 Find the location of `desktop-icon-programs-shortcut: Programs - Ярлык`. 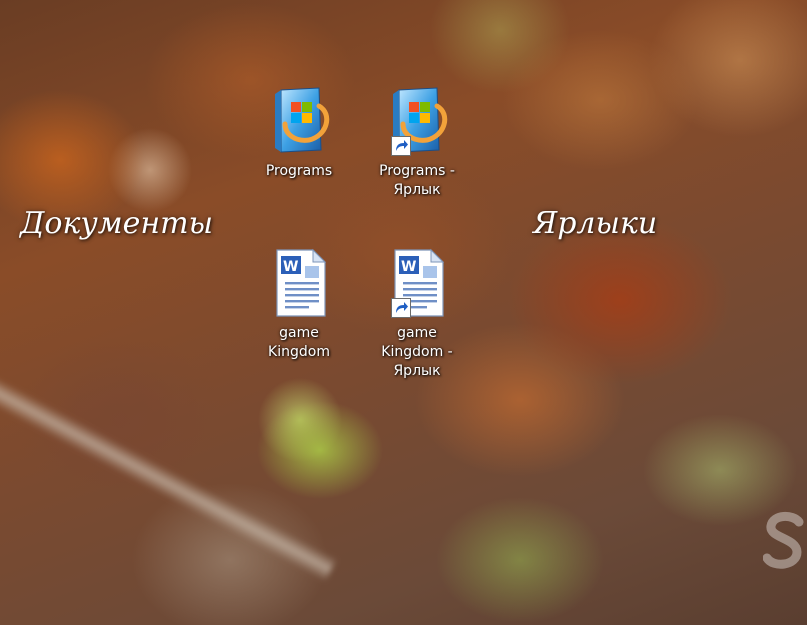

desktop-icon-programs-shortcut: Programs - Ярлык is located at coordinates (417, 142).